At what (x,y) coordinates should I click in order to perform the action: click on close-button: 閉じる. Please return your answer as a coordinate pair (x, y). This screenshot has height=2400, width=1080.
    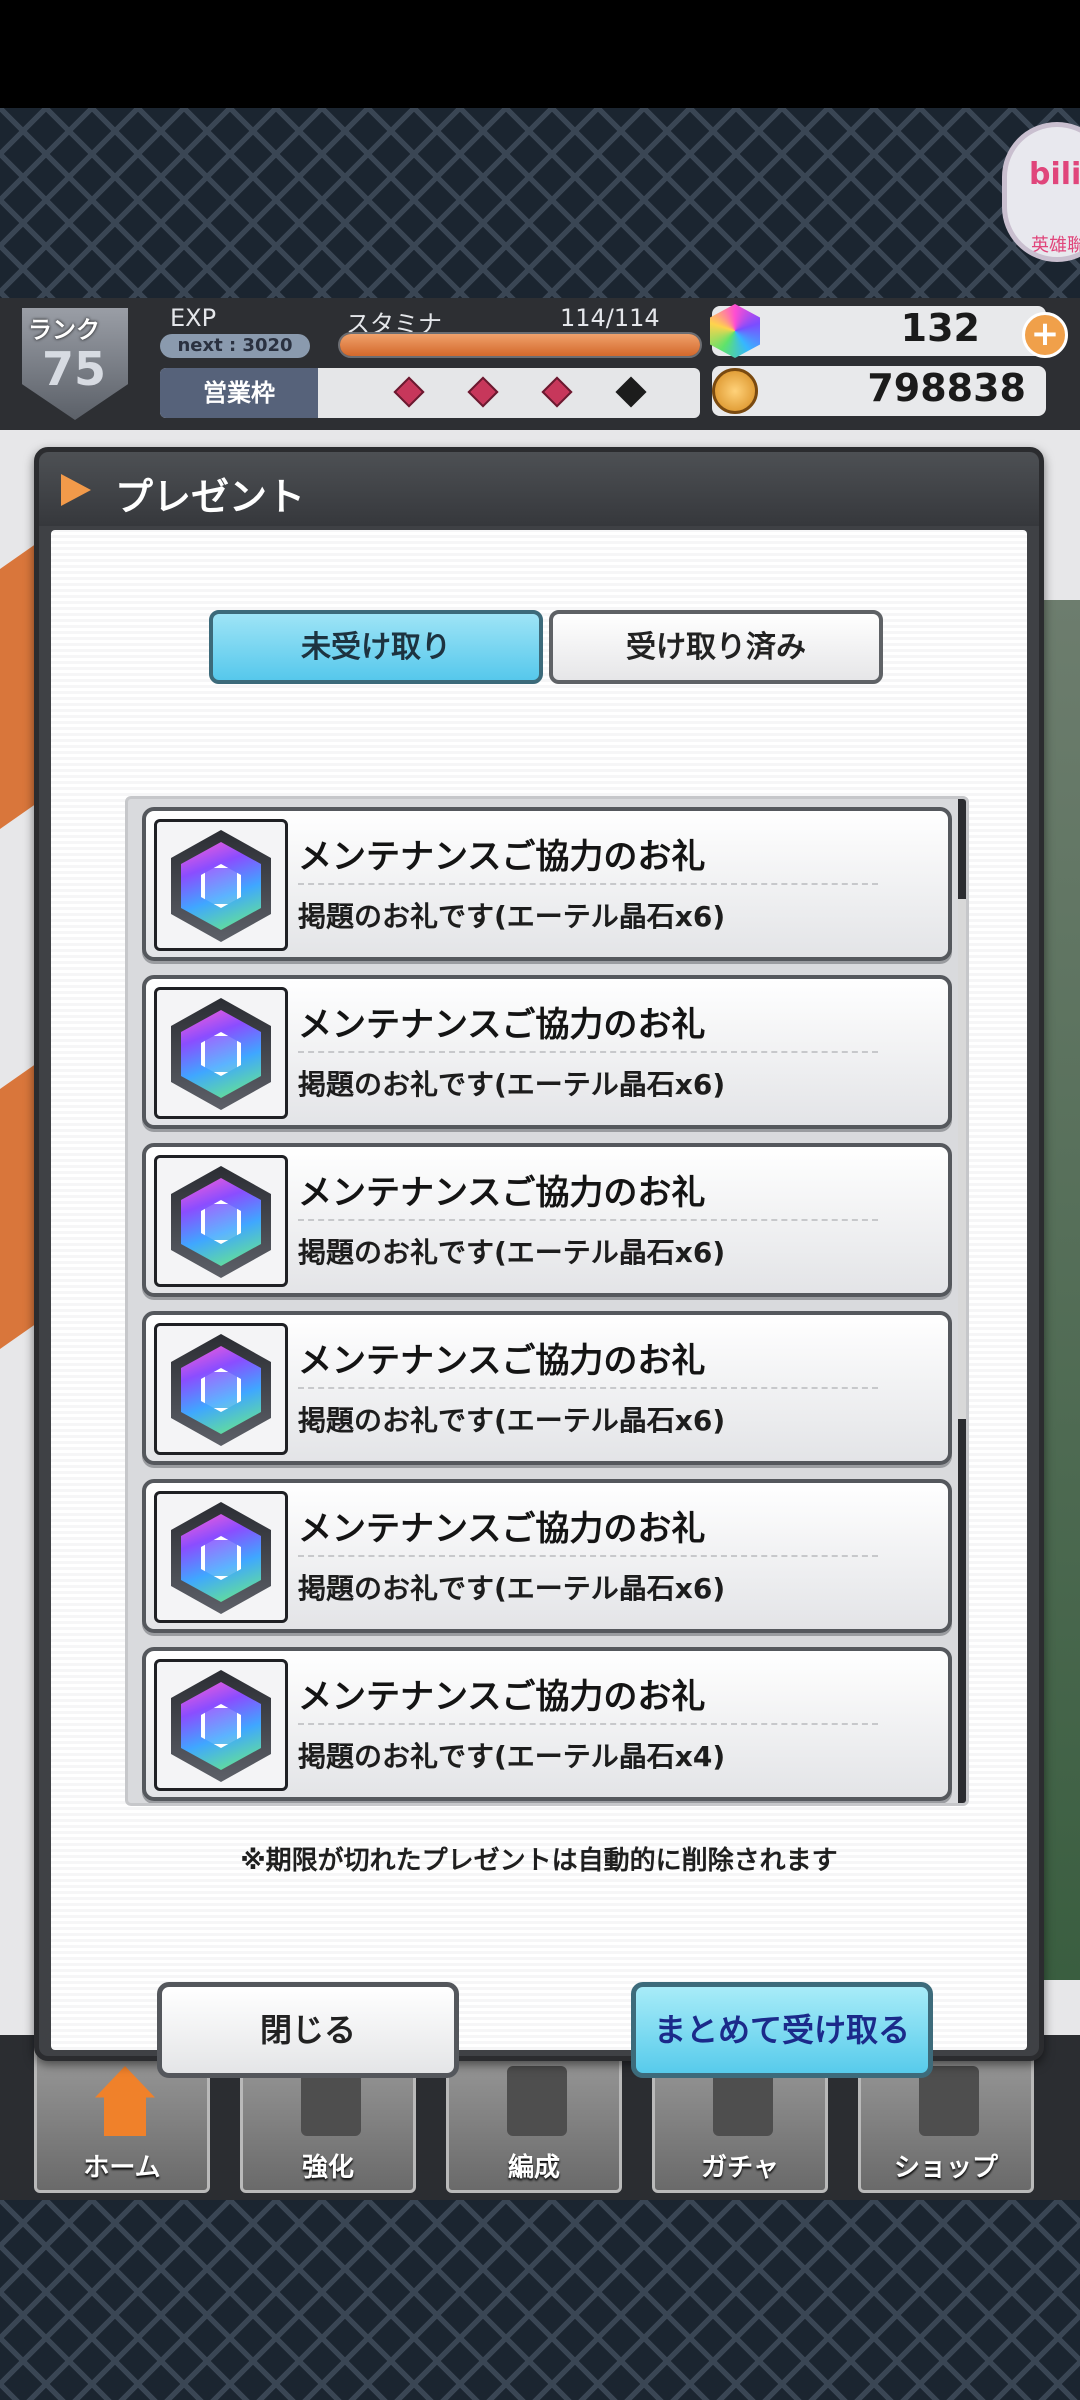
    Looking at the image, I should click on (308, 2030).